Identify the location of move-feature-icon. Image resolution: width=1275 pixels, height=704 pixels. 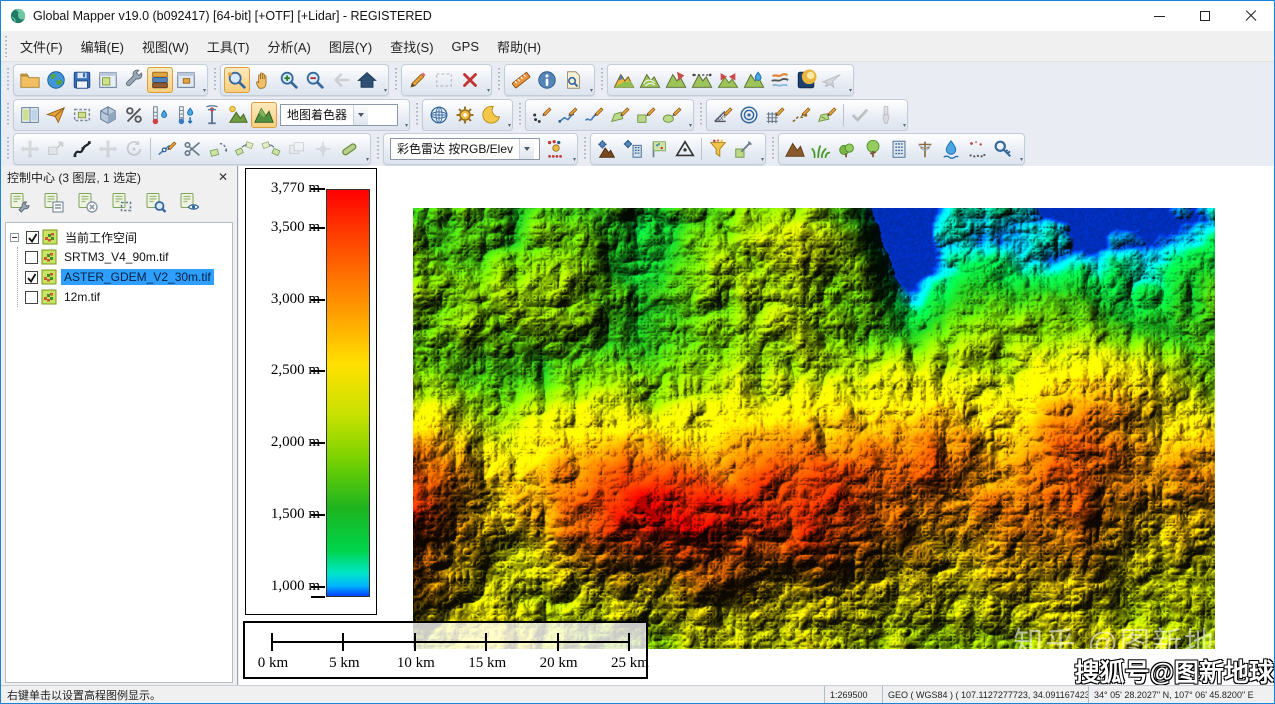
(30, 149).